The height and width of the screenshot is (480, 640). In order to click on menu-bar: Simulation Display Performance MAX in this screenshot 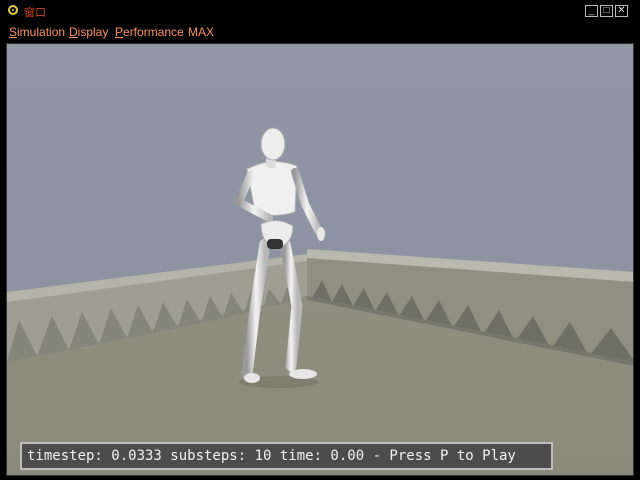, I will do `click(320, 32)`.